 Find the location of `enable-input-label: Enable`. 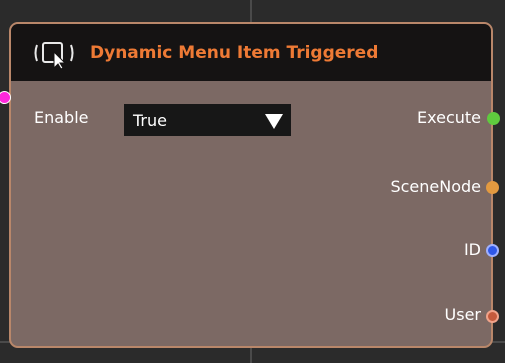

enable-input-label: Enable is located at coordinates (61, 117).